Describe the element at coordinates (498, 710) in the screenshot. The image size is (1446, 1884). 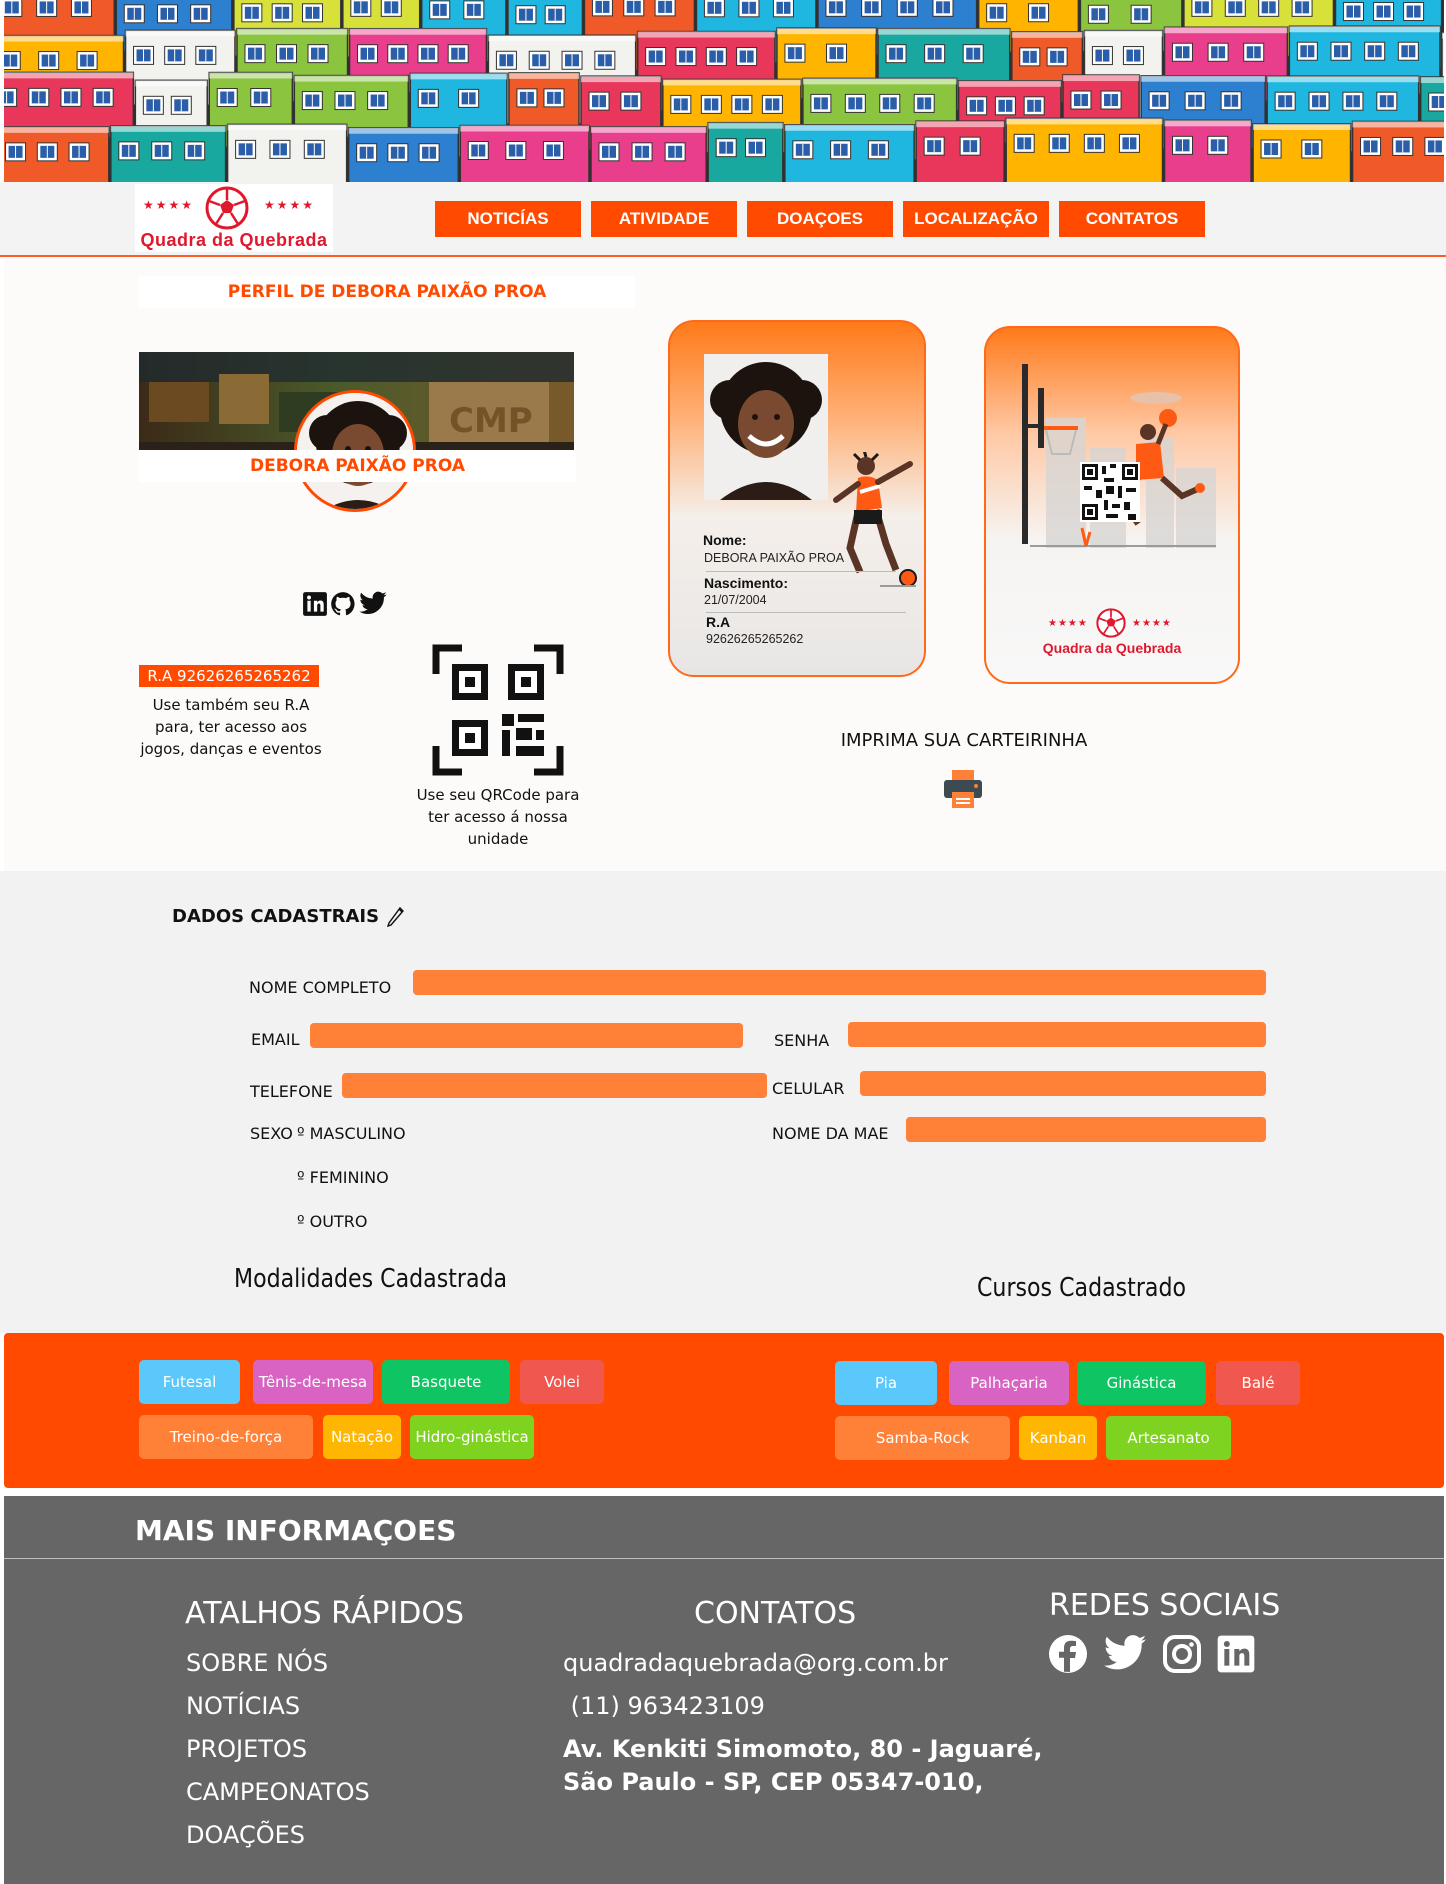
I see `qr-code-icon` at that location.